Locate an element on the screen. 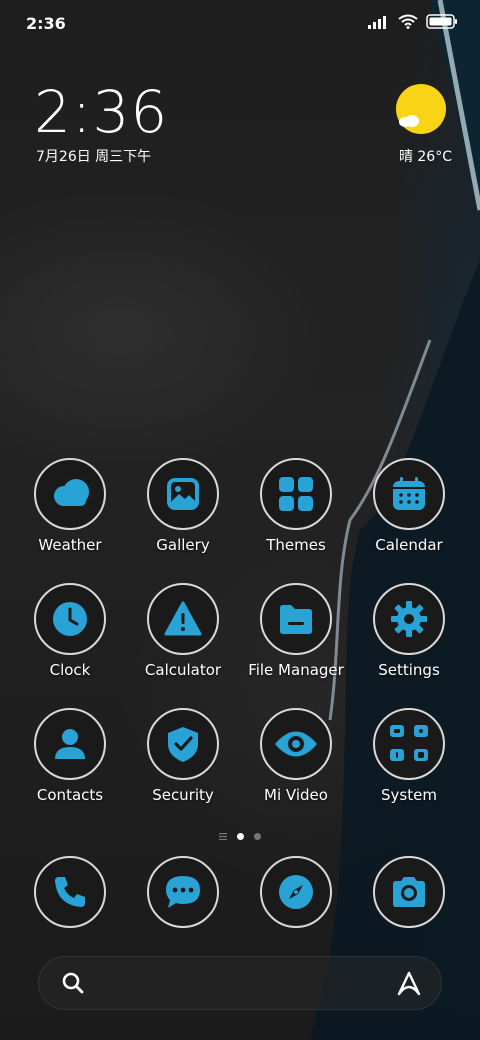  app-system: System is located at coordinates (409, 763).